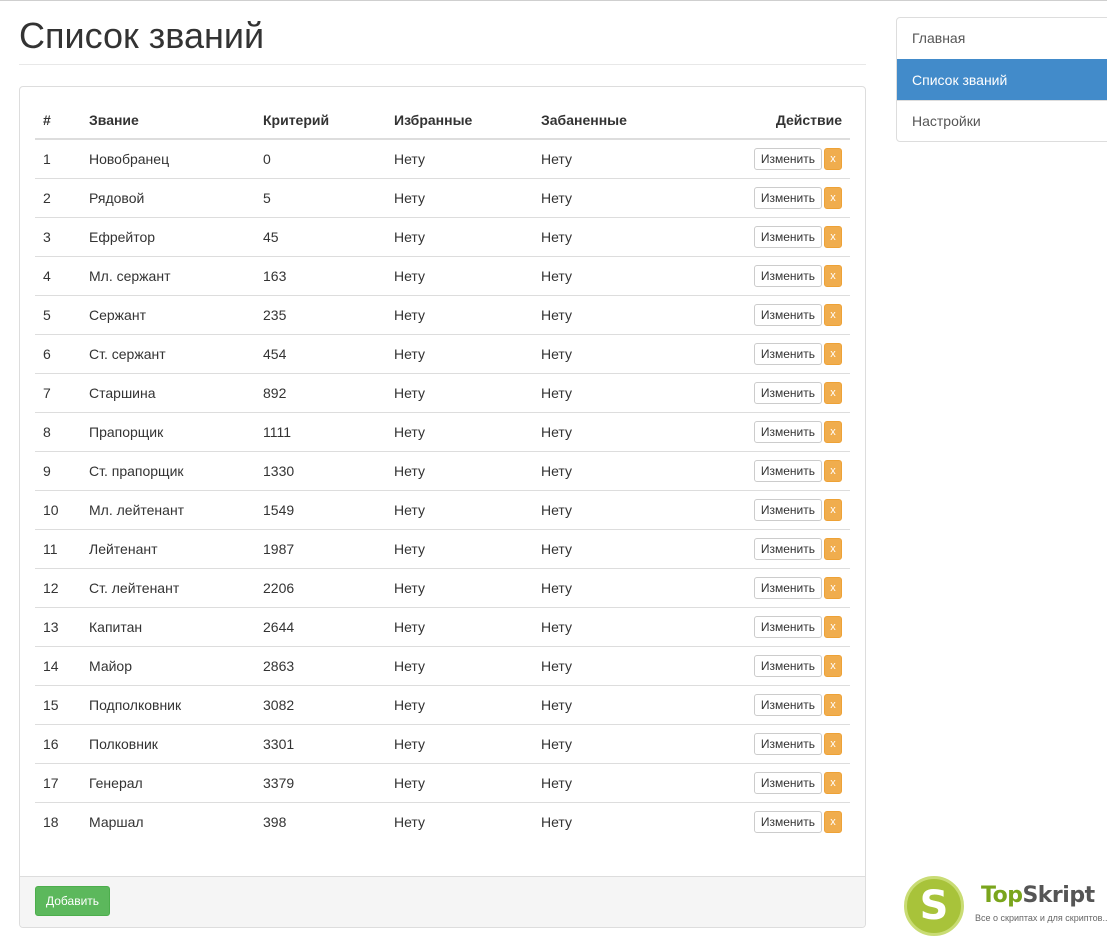 This screenshot has height=942, width=1107. Describe the element at coordinates (459, 120) in the screenshot. I see `header-favorites: Избранные` at that location.